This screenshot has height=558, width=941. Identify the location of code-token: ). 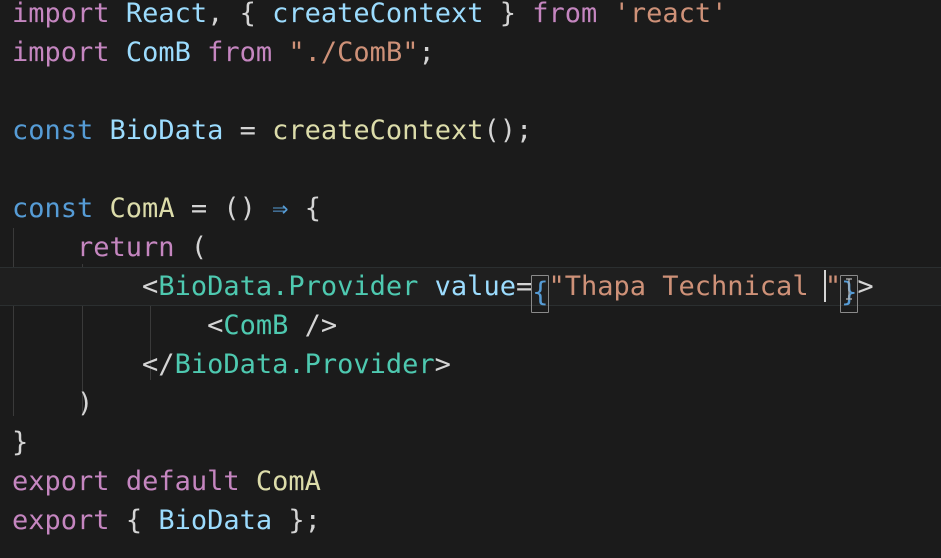
(85, 403).